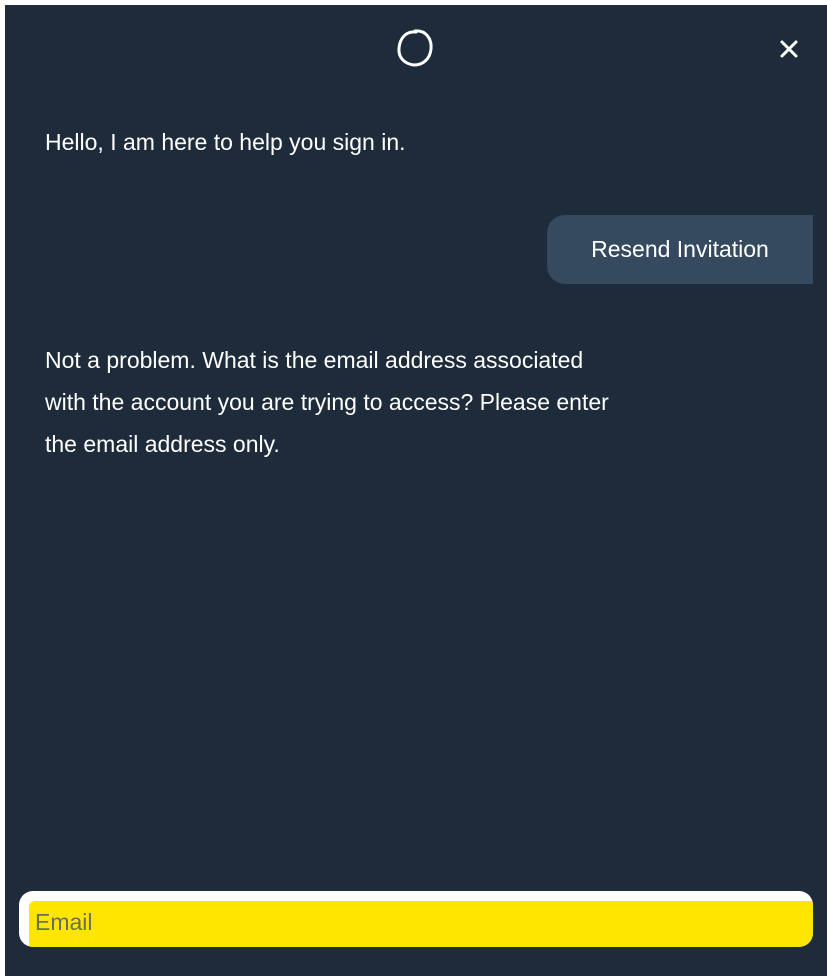  Describe the element at coordinates (415, 48) in the screenshot. I see `circle-logo-icon` at that location.